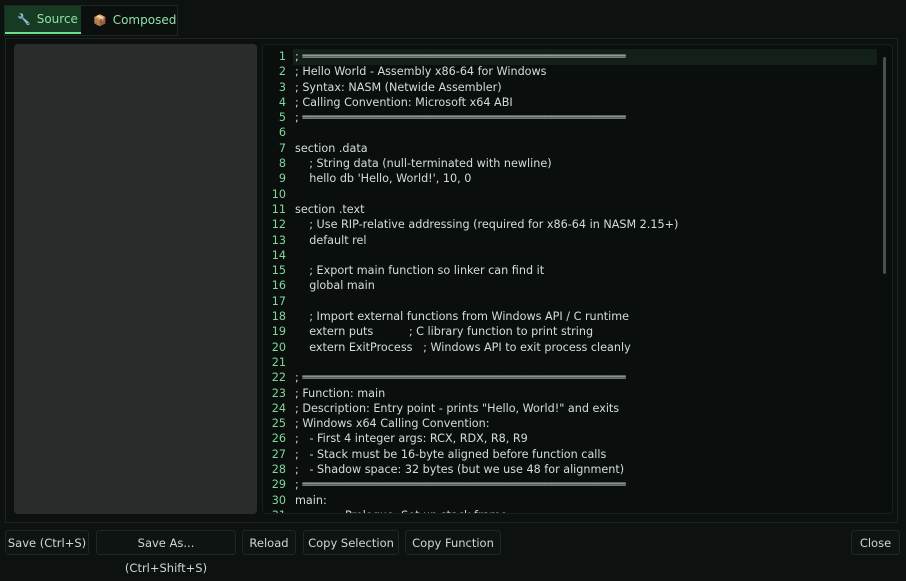 The height and width of the screenshot is (581, 906). What do you see at coordinates (278, 393) in the screenshot?
I see `line-number: 23` at bounding box center [278, 393].